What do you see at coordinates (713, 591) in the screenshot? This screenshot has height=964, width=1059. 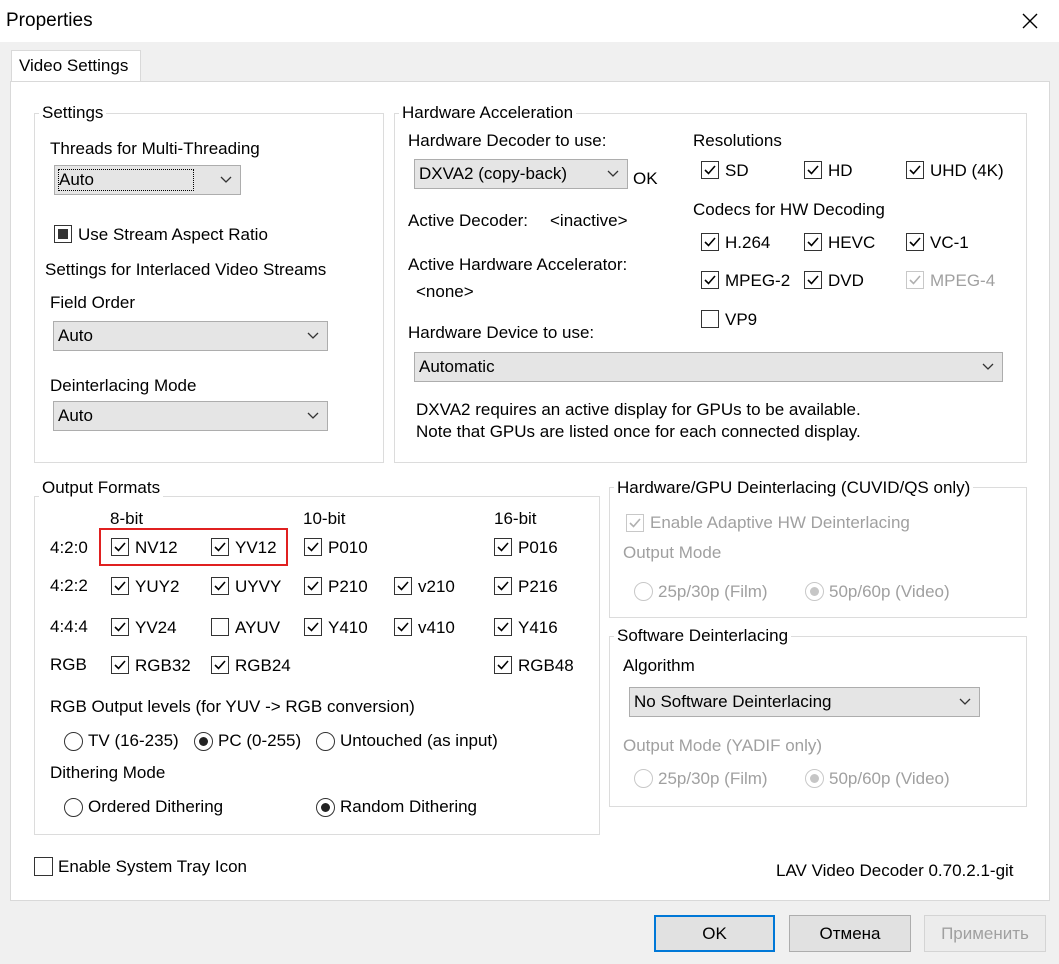 I see `hw-film-label: 25p/30p (Film)` at bounding box center [713, 591].